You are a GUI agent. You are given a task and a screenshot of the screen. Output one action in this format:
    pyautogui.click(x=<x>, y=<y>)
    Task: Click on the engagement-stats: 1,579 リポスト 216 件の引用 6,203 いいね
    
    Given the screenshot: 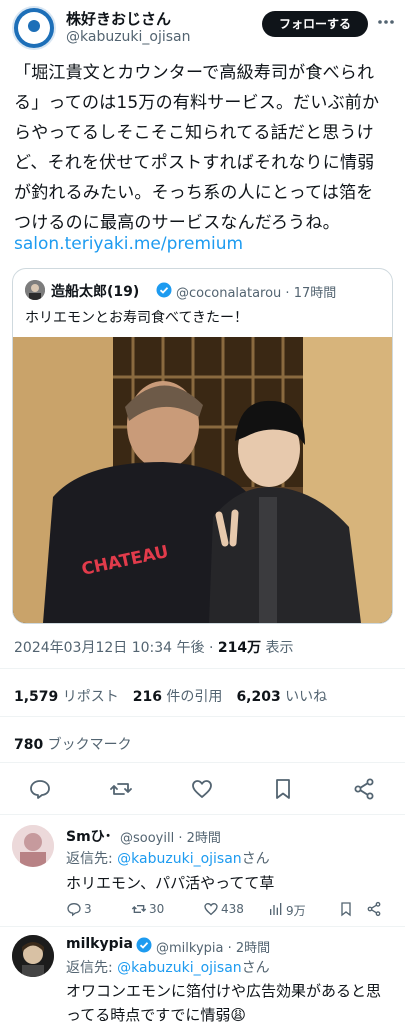 What is the action you would take?
    pyautogui.click(x=170, y=696)
    